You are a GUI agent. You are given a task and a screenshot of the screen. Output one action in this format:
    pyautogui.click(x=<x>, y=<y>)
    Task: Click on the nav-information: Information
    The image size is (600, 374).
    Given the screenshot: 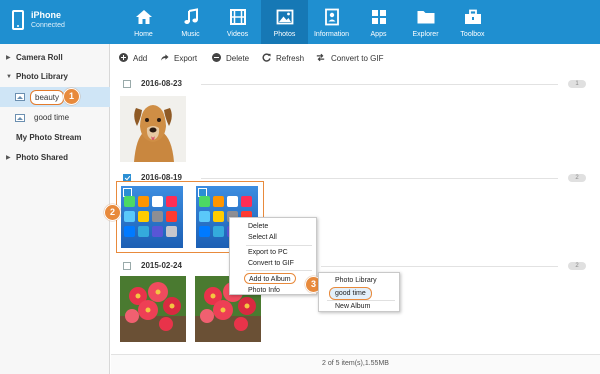 What is the action you would take?
    pyautogui.click(x=331, y=22)
    